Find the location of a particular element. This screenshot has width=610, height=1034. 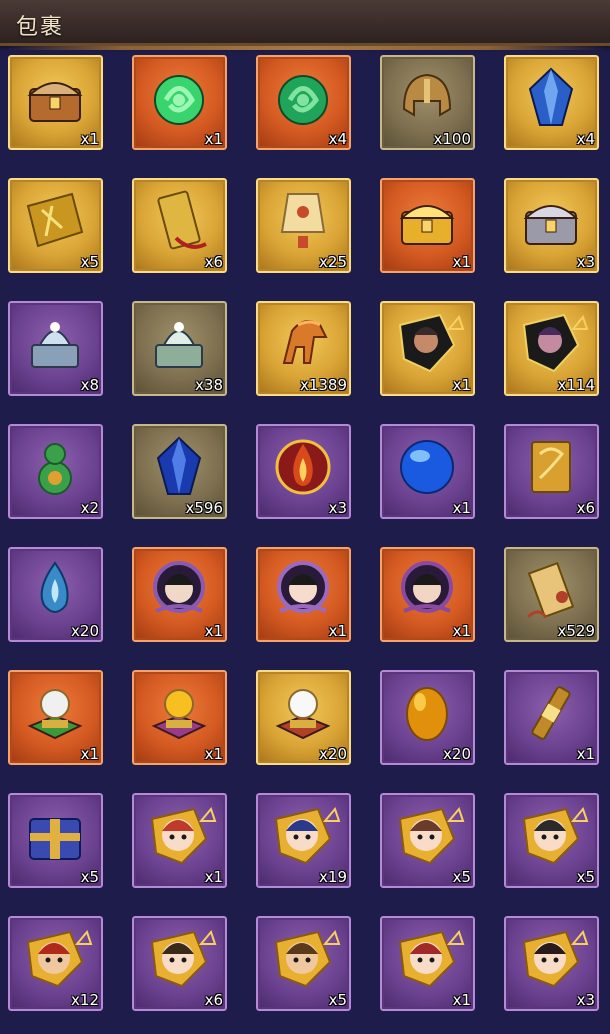

item-slot-chibi-hero-fragment-2: x19 is located at coordinates (303, 840).